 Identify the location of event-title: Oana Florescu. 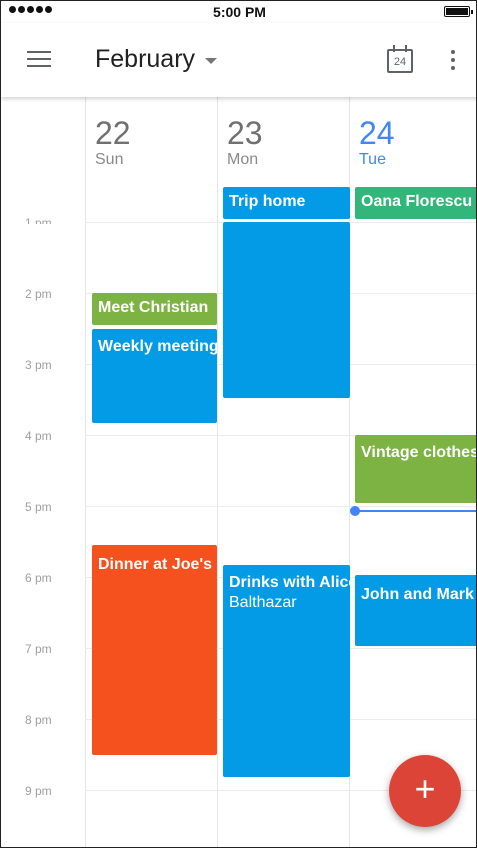
(417, 201).